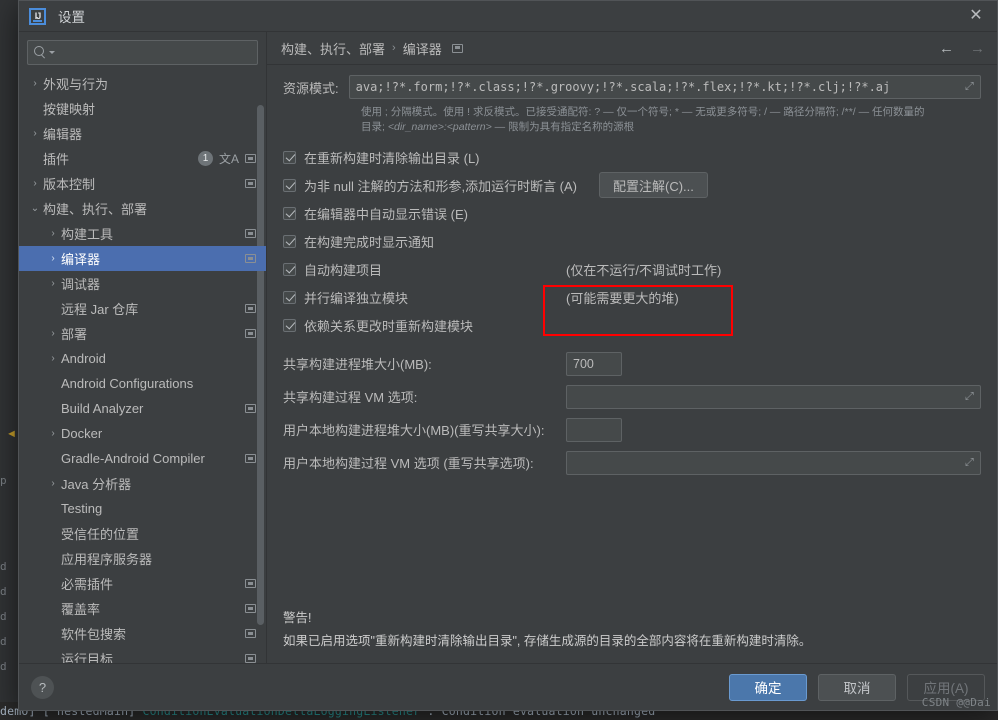  What do you see at coordinates (40, 52) in the screenshot?
I see `search-icon` at bounding box center [40, 52].